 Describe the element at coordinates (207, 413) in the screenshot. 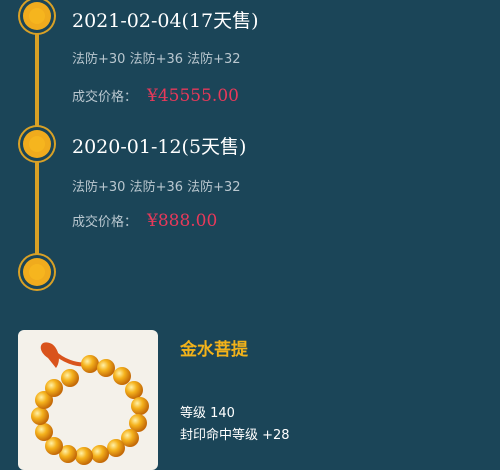

I see `item-level: 等级 140` at that location.